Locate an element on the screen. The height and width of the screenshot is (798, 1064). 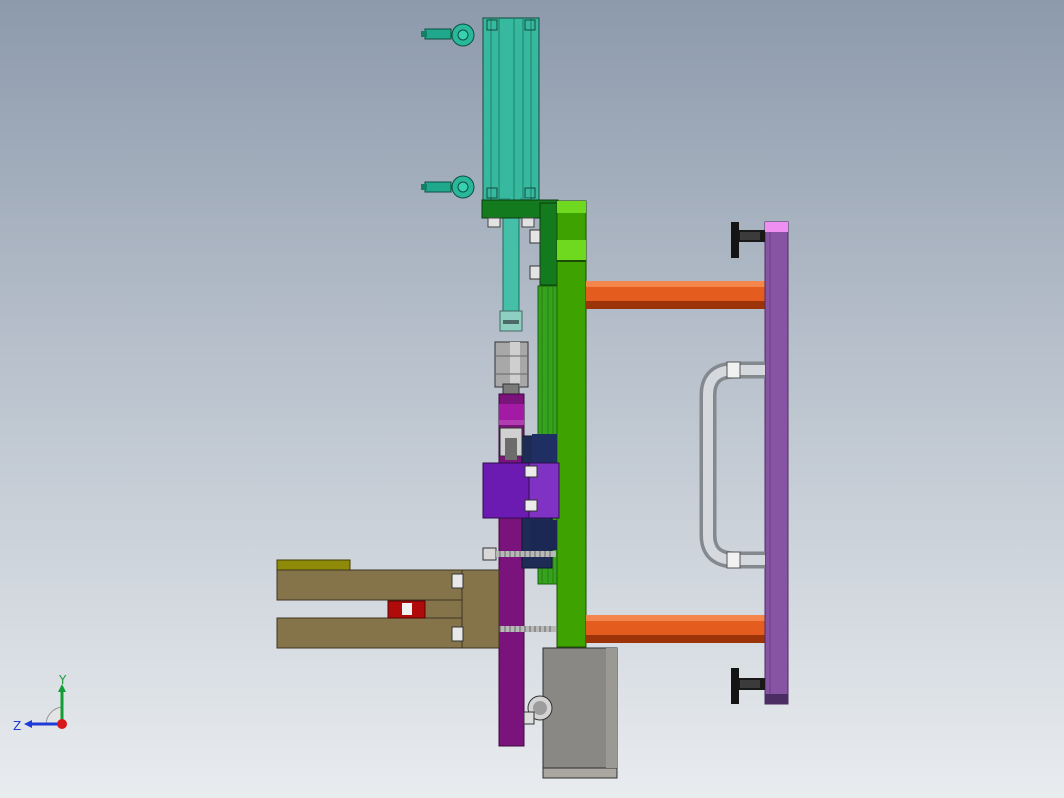
small-valve is located at coordinates (511, 443).